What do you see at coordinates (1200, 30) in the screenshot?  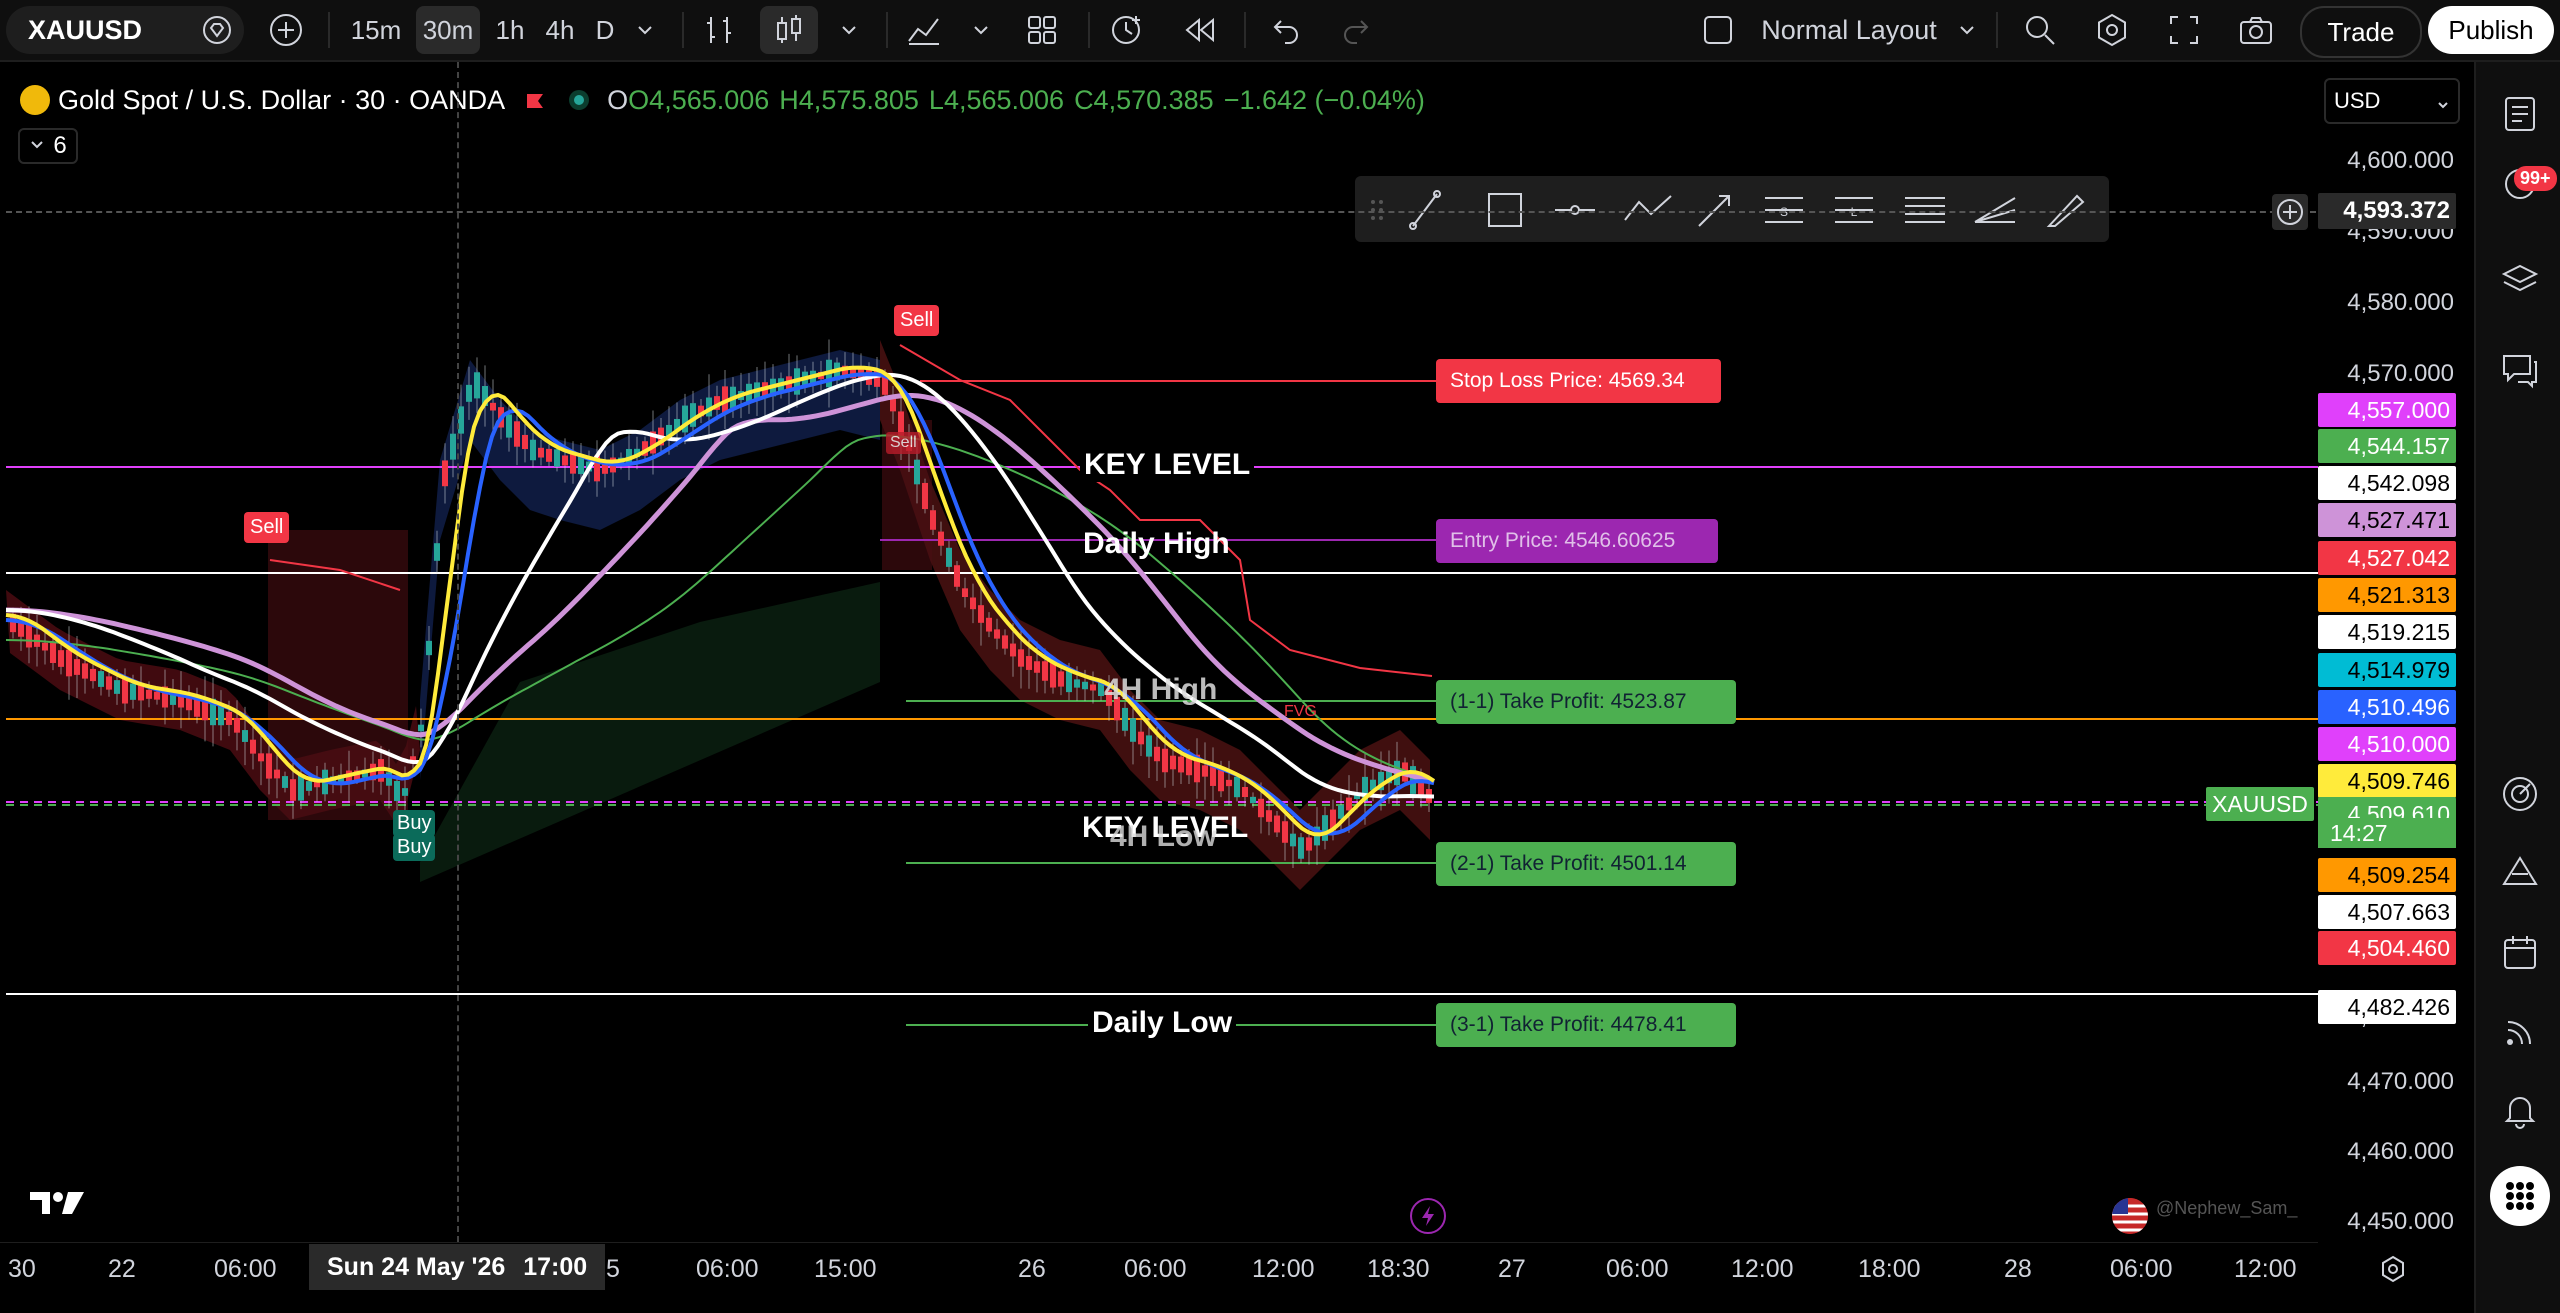 I see `replay-icon` at bounding box center [1200, 30].